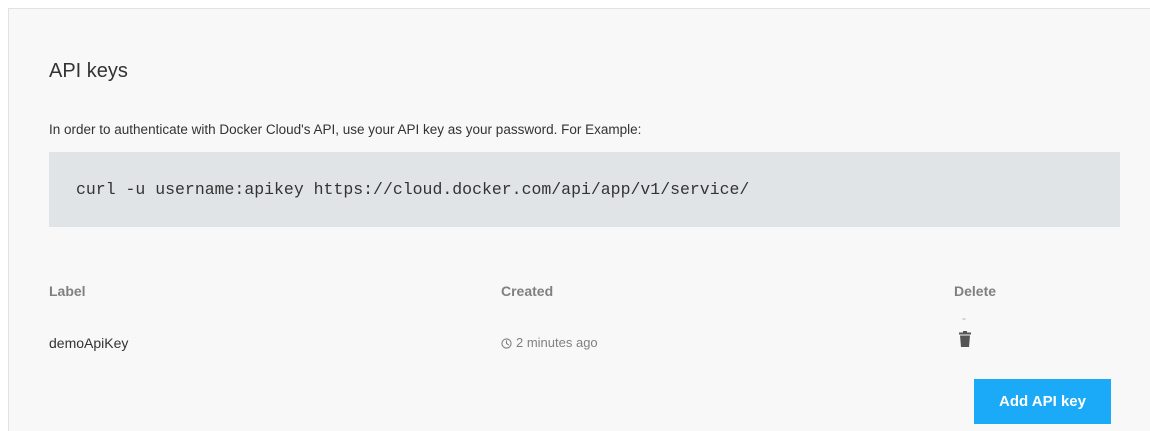 The height and width of the screenshot is (431, 1150). Describe the element at coordinates (67, 291) in the screenshot. I see `column-header-label: Label` at that location.